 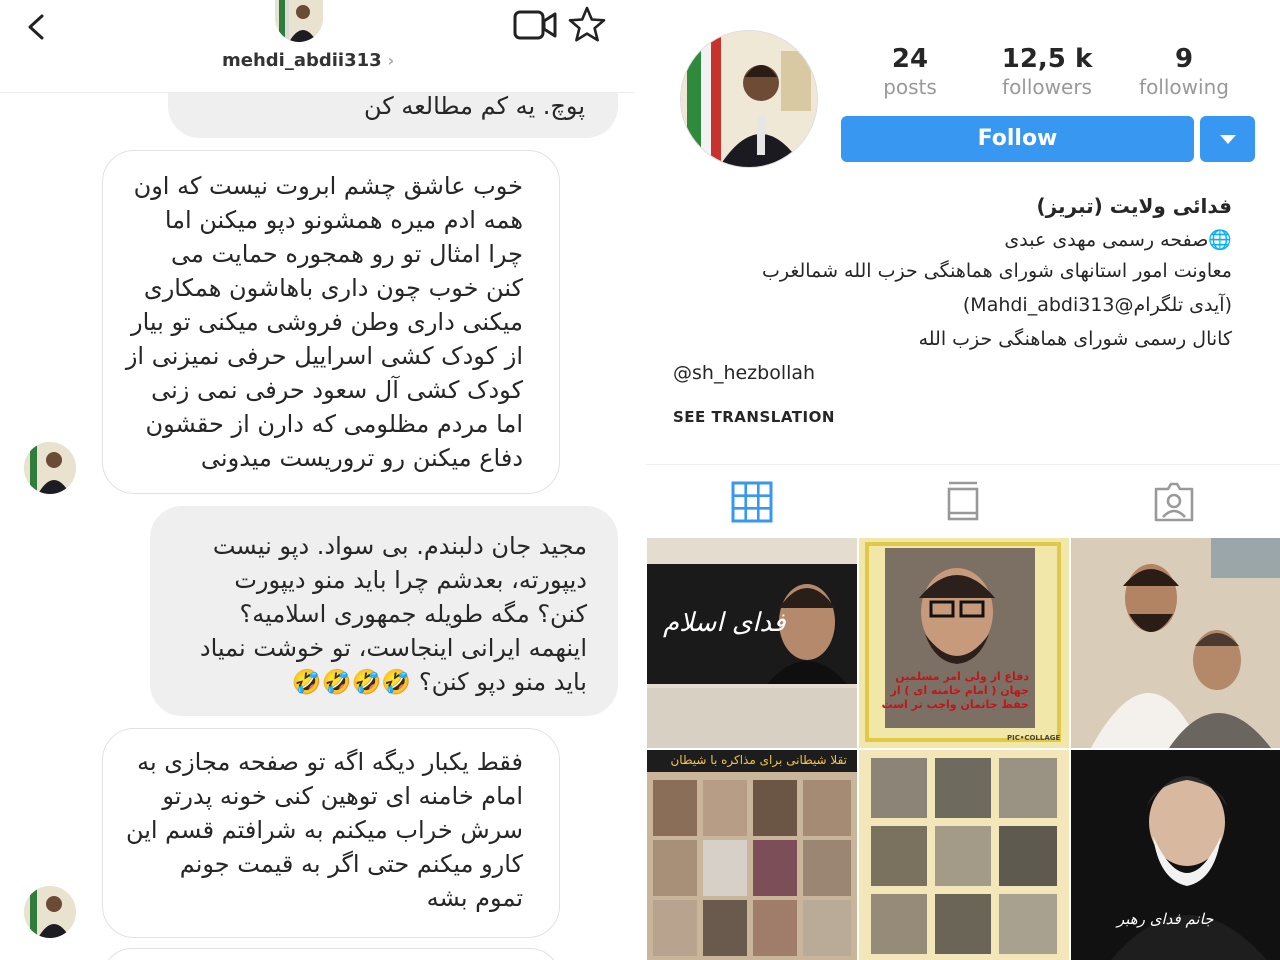 What do you see at coordinates (910, 59) in the screenshot?
I see `stat-value: 24` at bounding box center [910, 59].